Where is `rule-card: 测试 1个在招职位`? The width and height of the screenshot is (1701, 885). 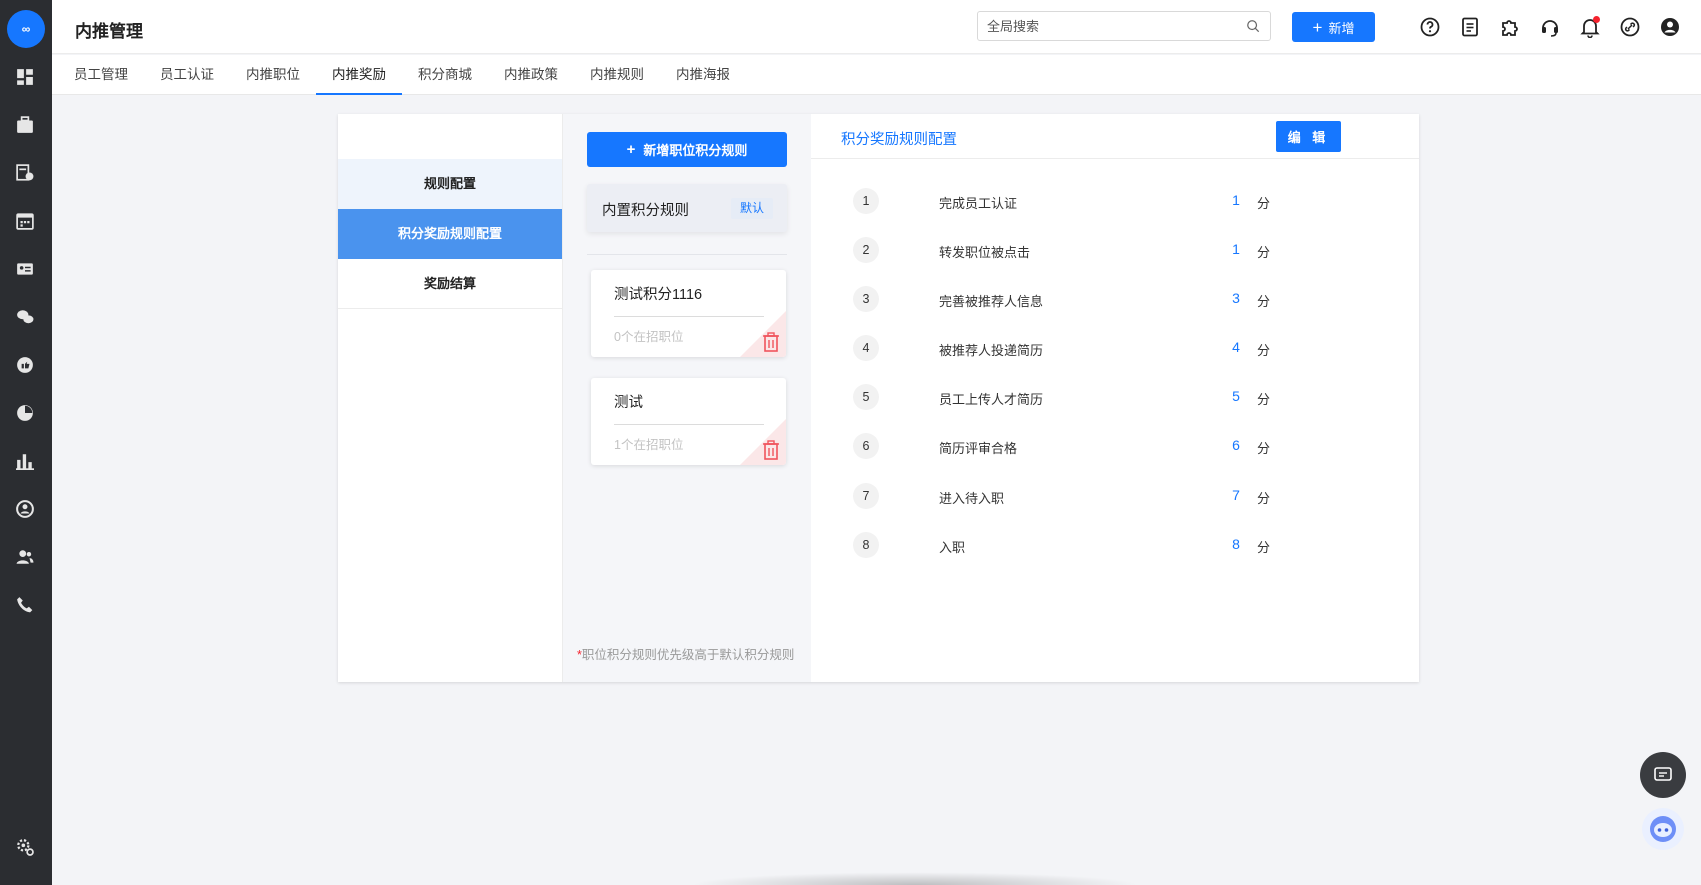
rule-card: 测试 1个在招职位 is located at coordinates (688, 421).